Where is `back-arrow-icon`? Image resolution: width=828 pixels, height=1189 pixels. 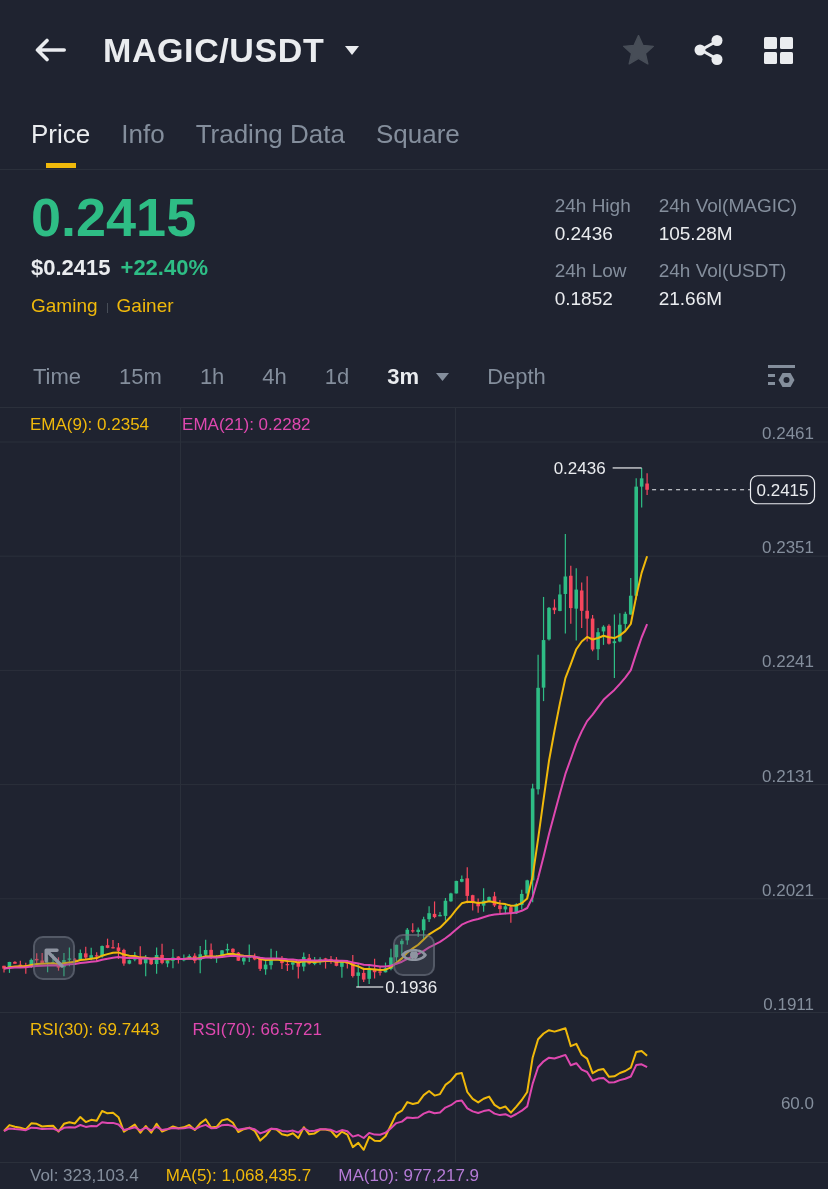 back-arrow-icon is located at coordinates (50, 50).